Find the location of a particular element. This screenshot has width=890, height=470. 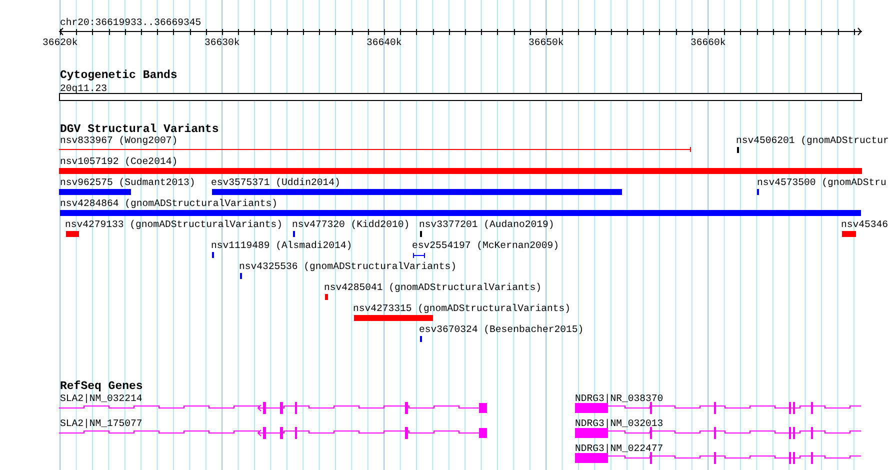

variant-label: nsv477320 (Kidd2010) is located at coordinates (351, 224).